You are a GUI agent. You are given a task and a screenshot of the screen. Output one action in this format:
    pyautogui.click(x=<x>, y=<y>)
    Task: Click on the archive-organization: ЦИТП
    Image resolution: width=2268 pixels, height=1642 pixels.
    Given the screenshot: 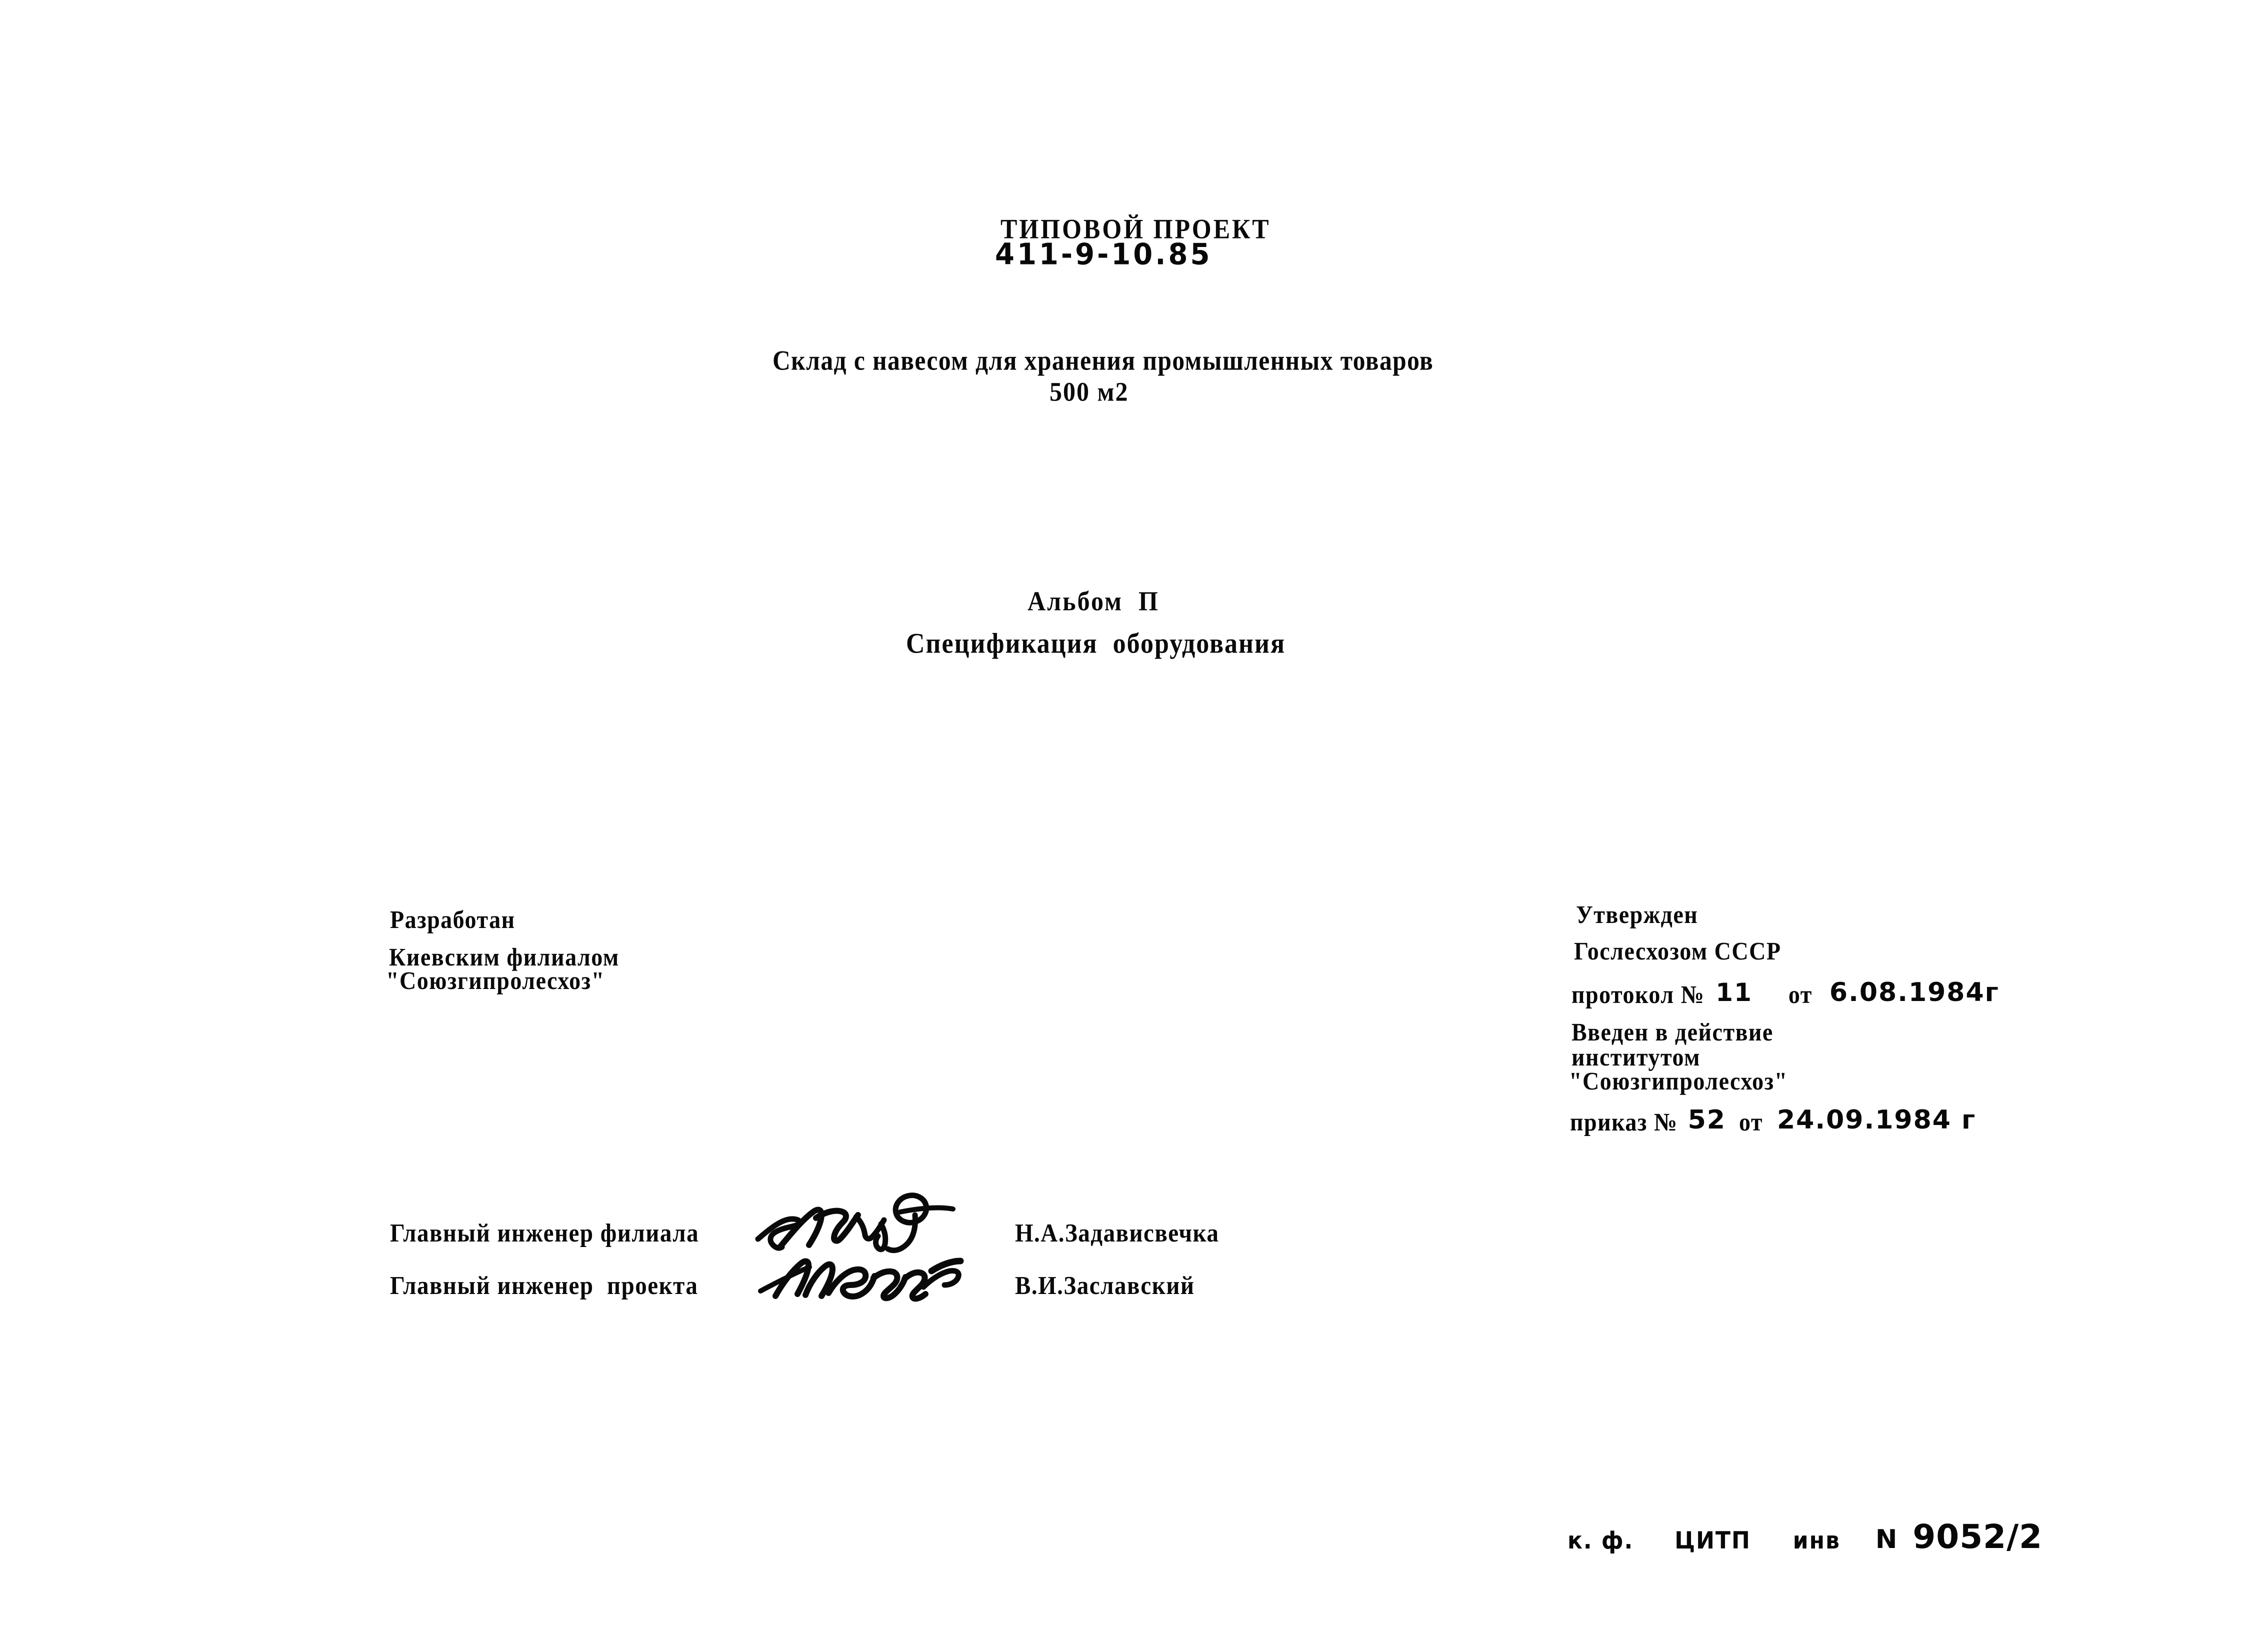 What is the action you would take?
    pyautogui.click(x=1712, y=1540)
    